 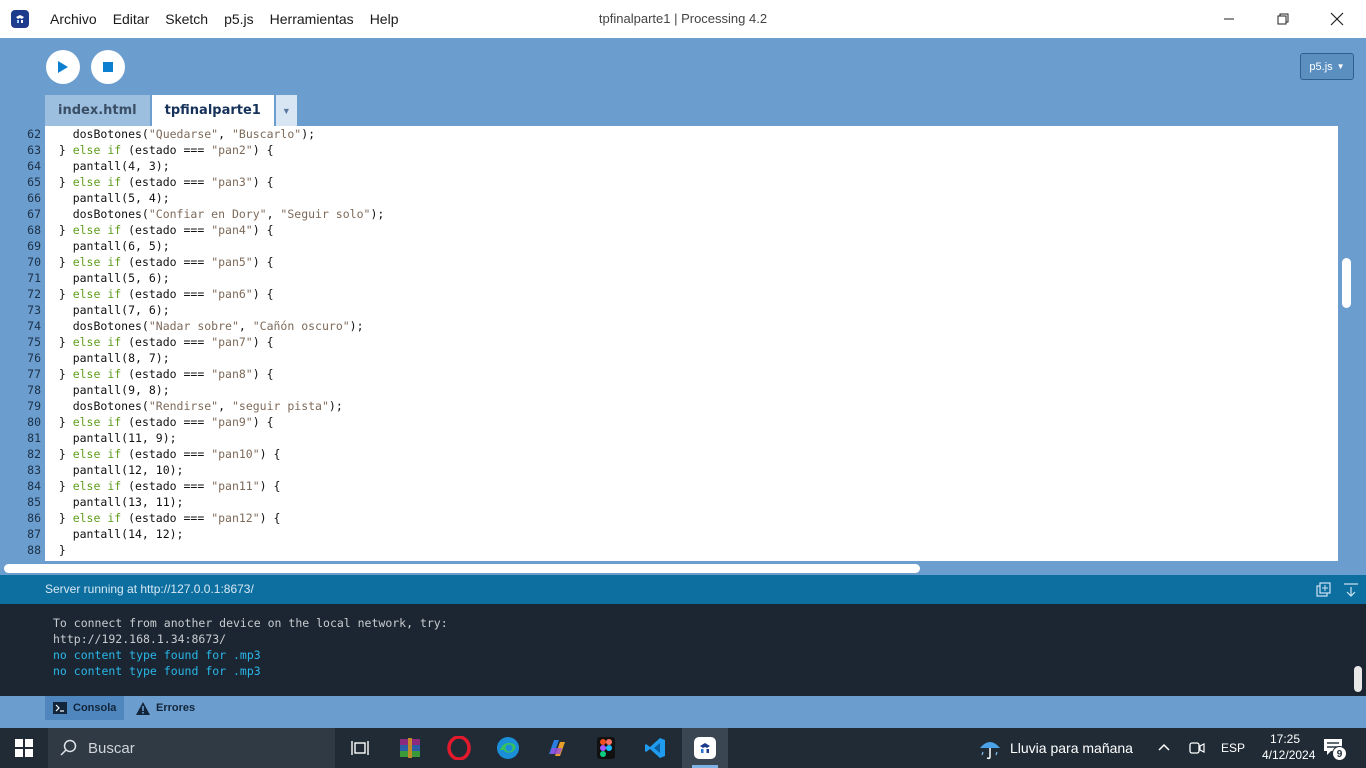 I want to click on code-token: dosBotones(, so click(x=97, y=326).